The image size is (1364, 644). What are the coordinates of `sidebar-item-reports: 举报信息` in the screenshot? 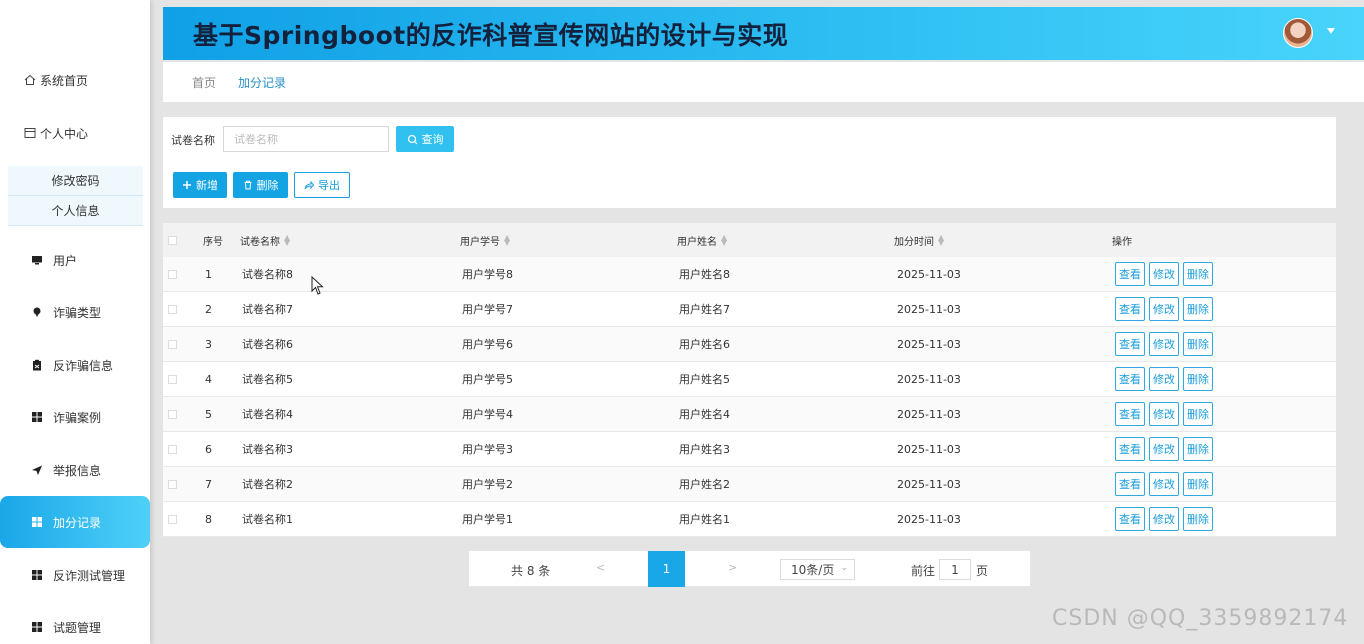 It's located at (75, 470).